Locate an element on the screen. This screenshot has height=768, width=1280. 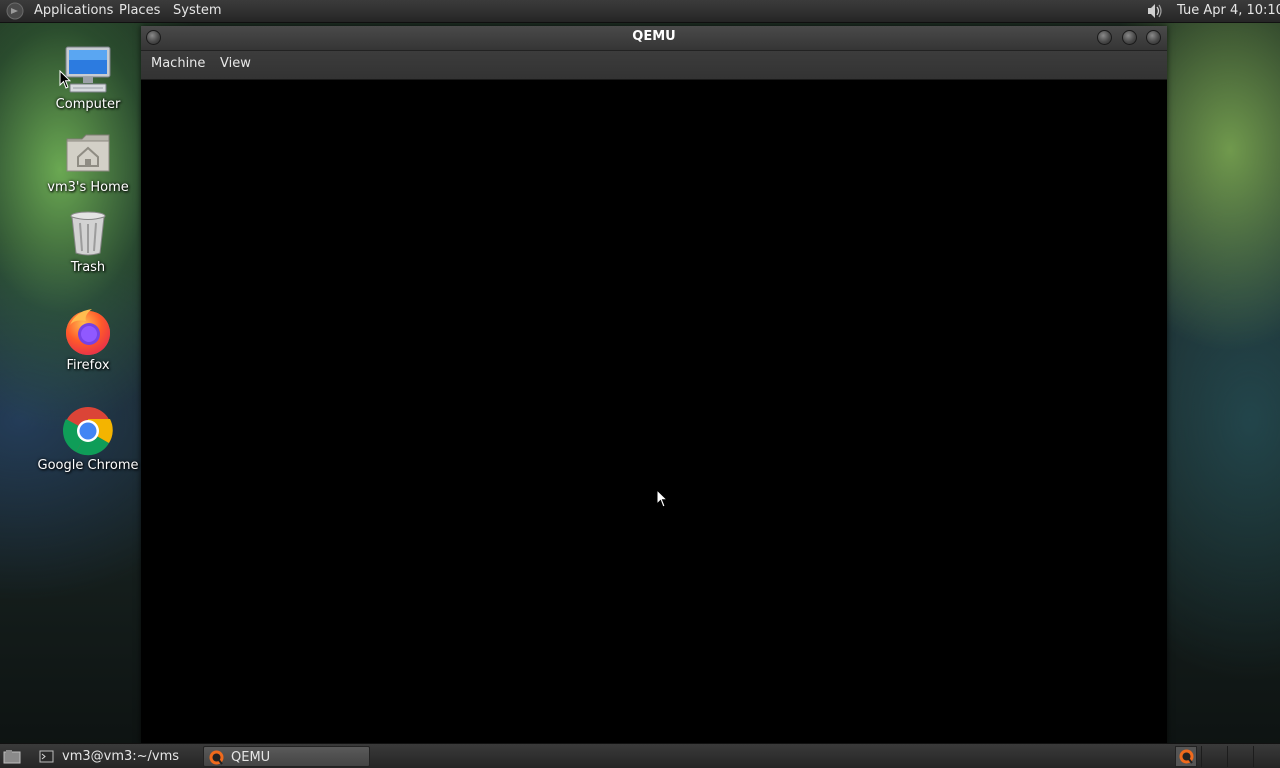
close-button is located at coordinates (1153, 37).